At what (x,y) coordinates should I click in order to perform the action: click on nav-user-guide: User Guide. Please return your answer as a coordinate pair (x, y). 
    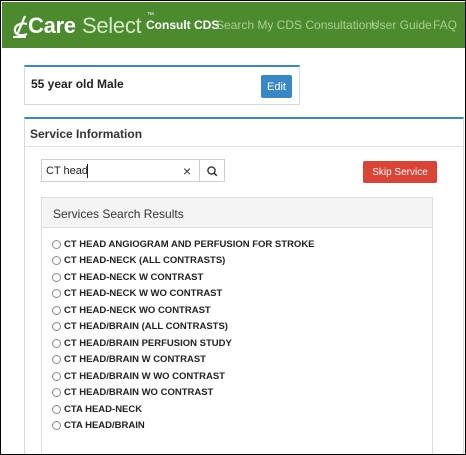
    Looking at the image, I should click on (401, 25).